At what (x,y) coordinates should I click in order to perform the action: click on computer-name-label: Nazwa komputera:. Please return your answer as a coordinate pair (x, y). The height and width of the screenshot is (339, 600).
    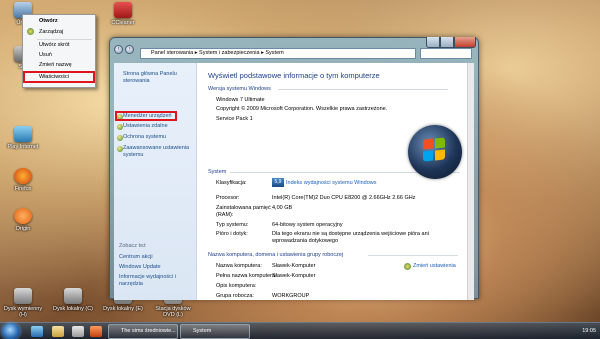
    Looking at the image, I should click on (239, 266).